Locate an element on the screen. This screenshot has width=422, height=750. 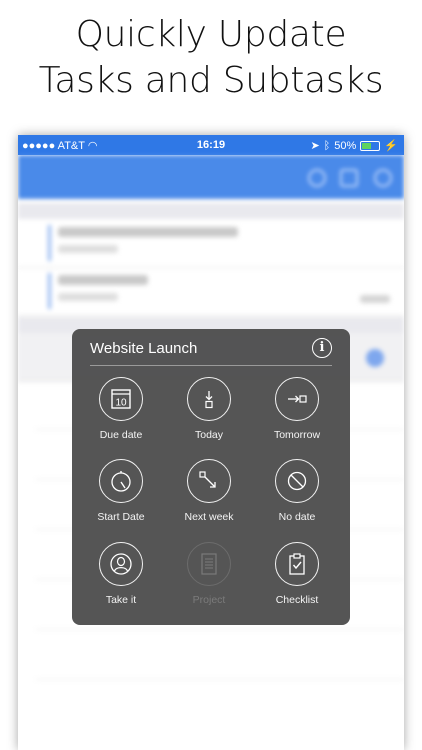
no-date-button: No date is located at coordinates (299, 499).